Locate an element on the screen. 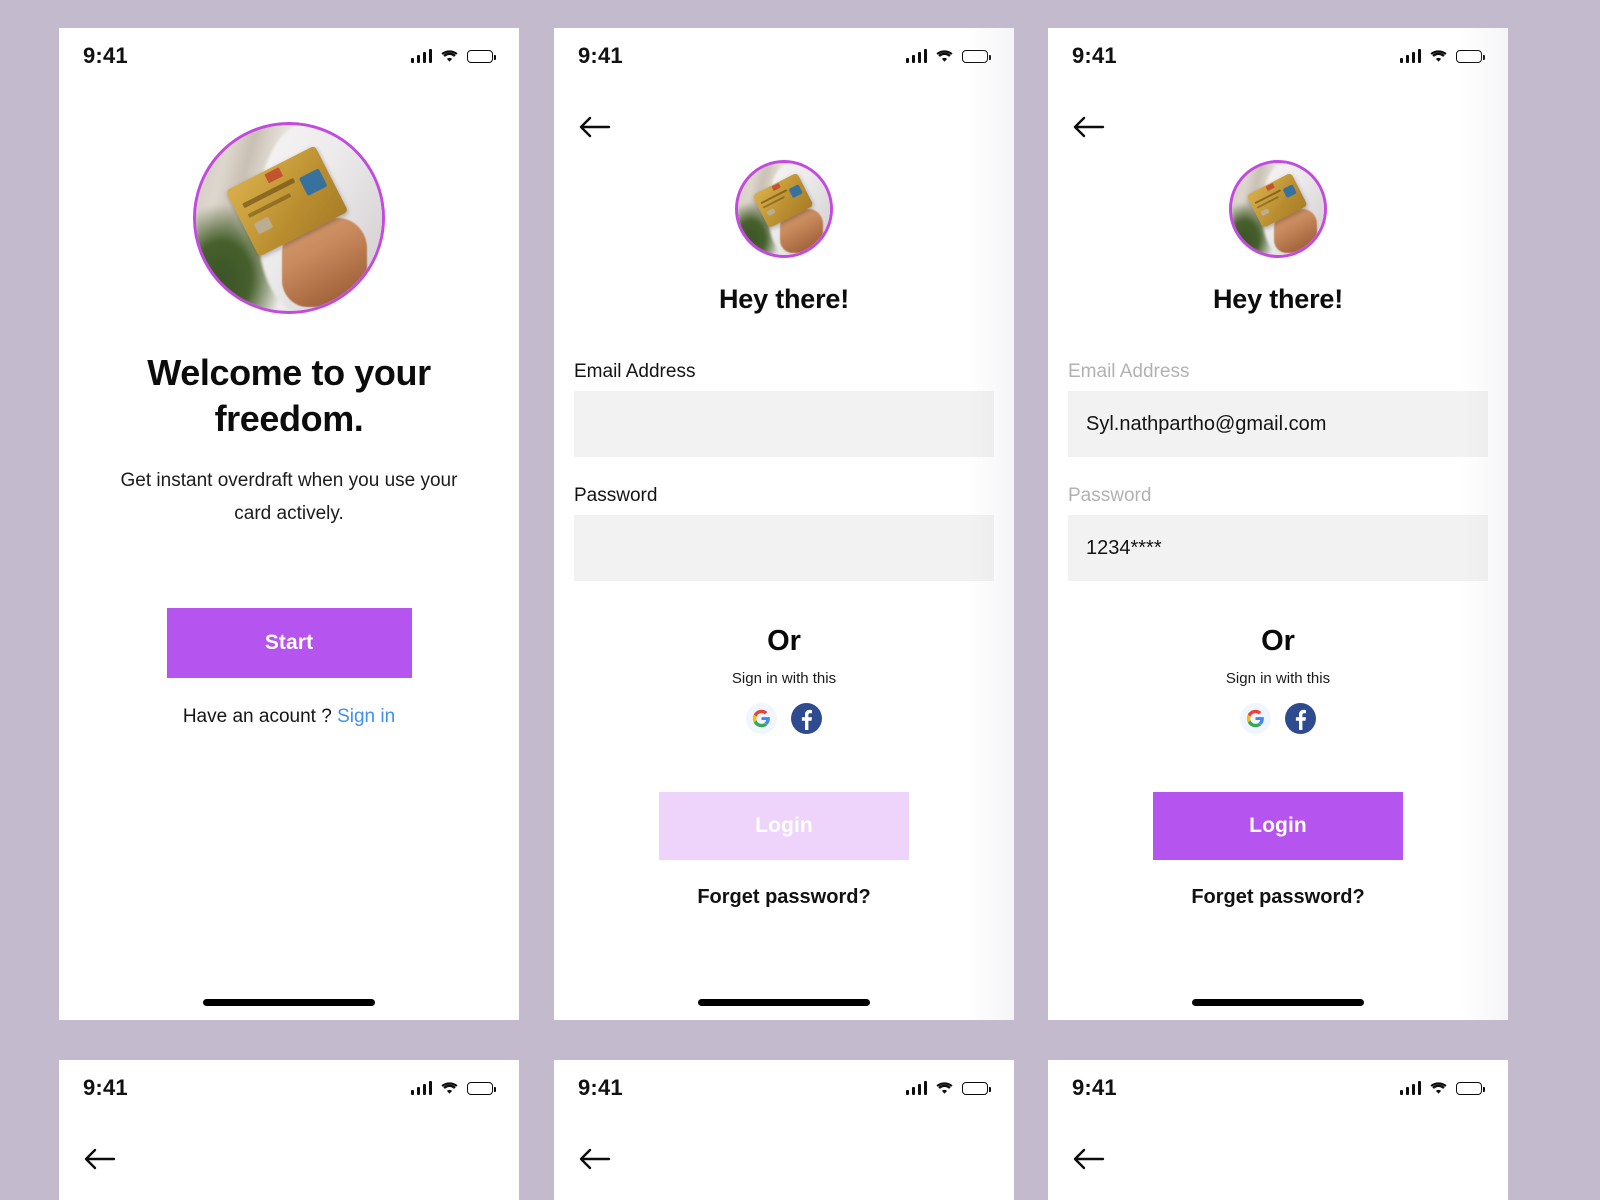 The image size is (1600, 1200). password-field-group: Password is located at coordinates (784, 533).